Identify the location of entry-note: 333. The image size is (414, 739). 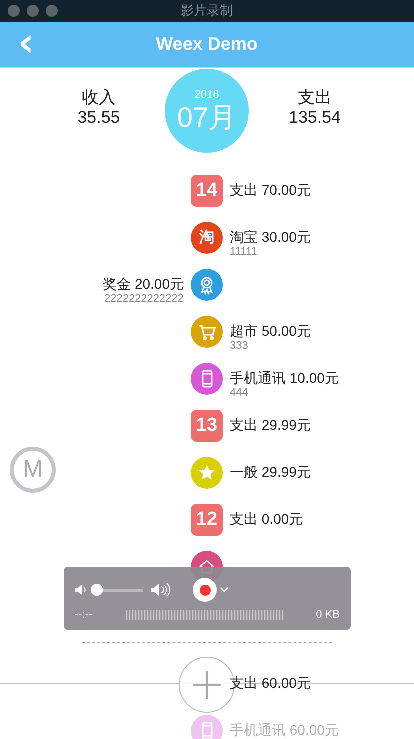
(239, 346).